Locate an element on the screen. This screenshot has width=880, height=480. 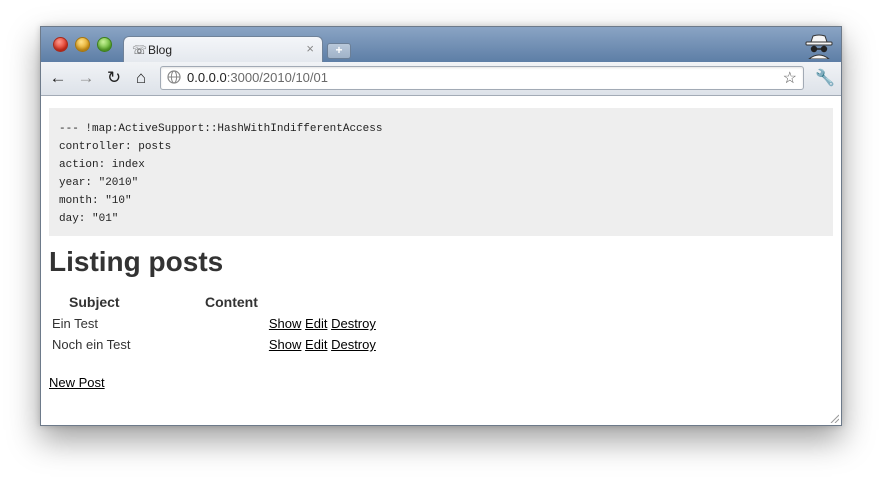
column-header-subject: Subject is located at coordinates (94, 302).